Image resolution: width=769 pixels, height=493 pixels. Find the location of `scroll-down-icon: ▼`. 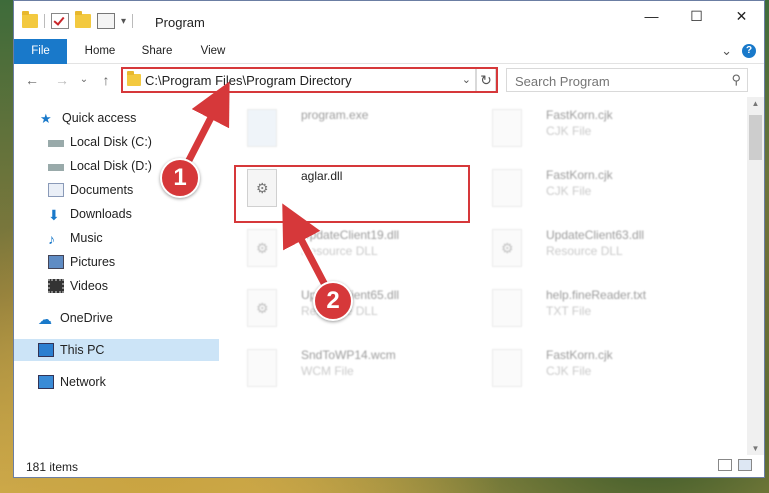

scroll-down-icon: ▼ is located at coordinates (755, 448).